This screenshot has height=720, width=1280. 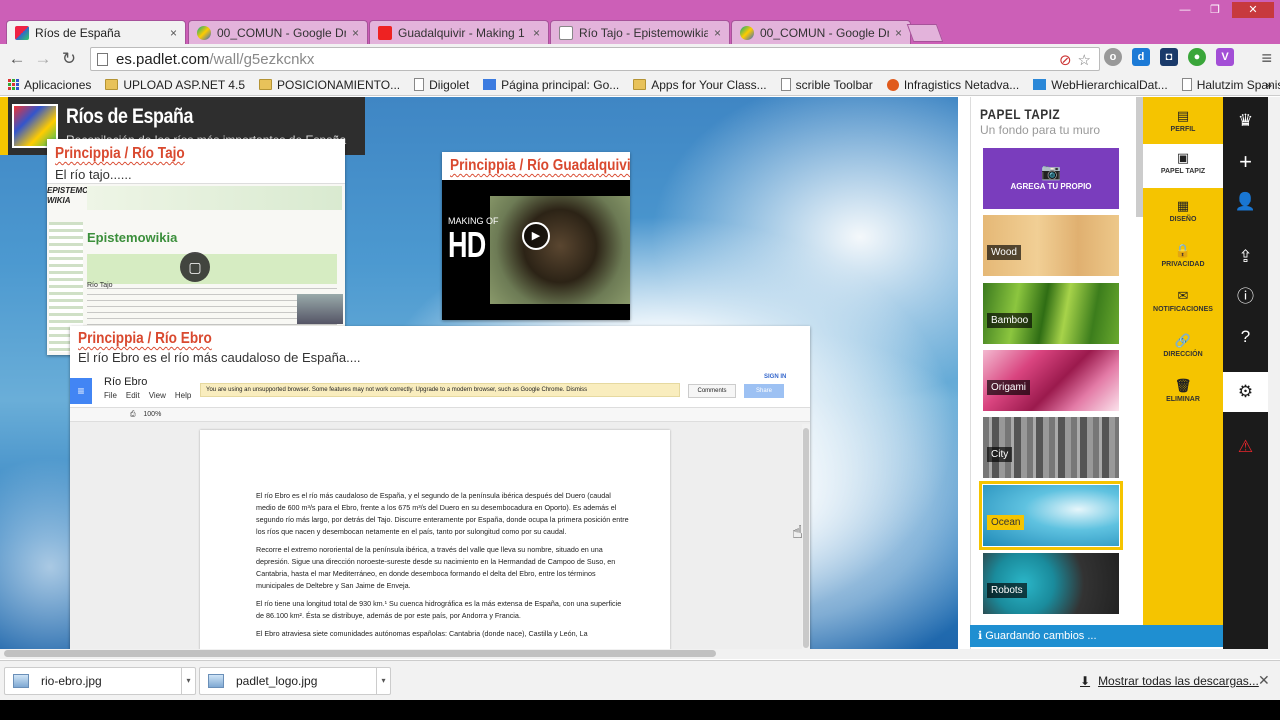 What do you see at coordinates (295, 681) in the screenshot?
I see `download-item: padlet_logo.jpg ▾` at bounding box center [295, 681].